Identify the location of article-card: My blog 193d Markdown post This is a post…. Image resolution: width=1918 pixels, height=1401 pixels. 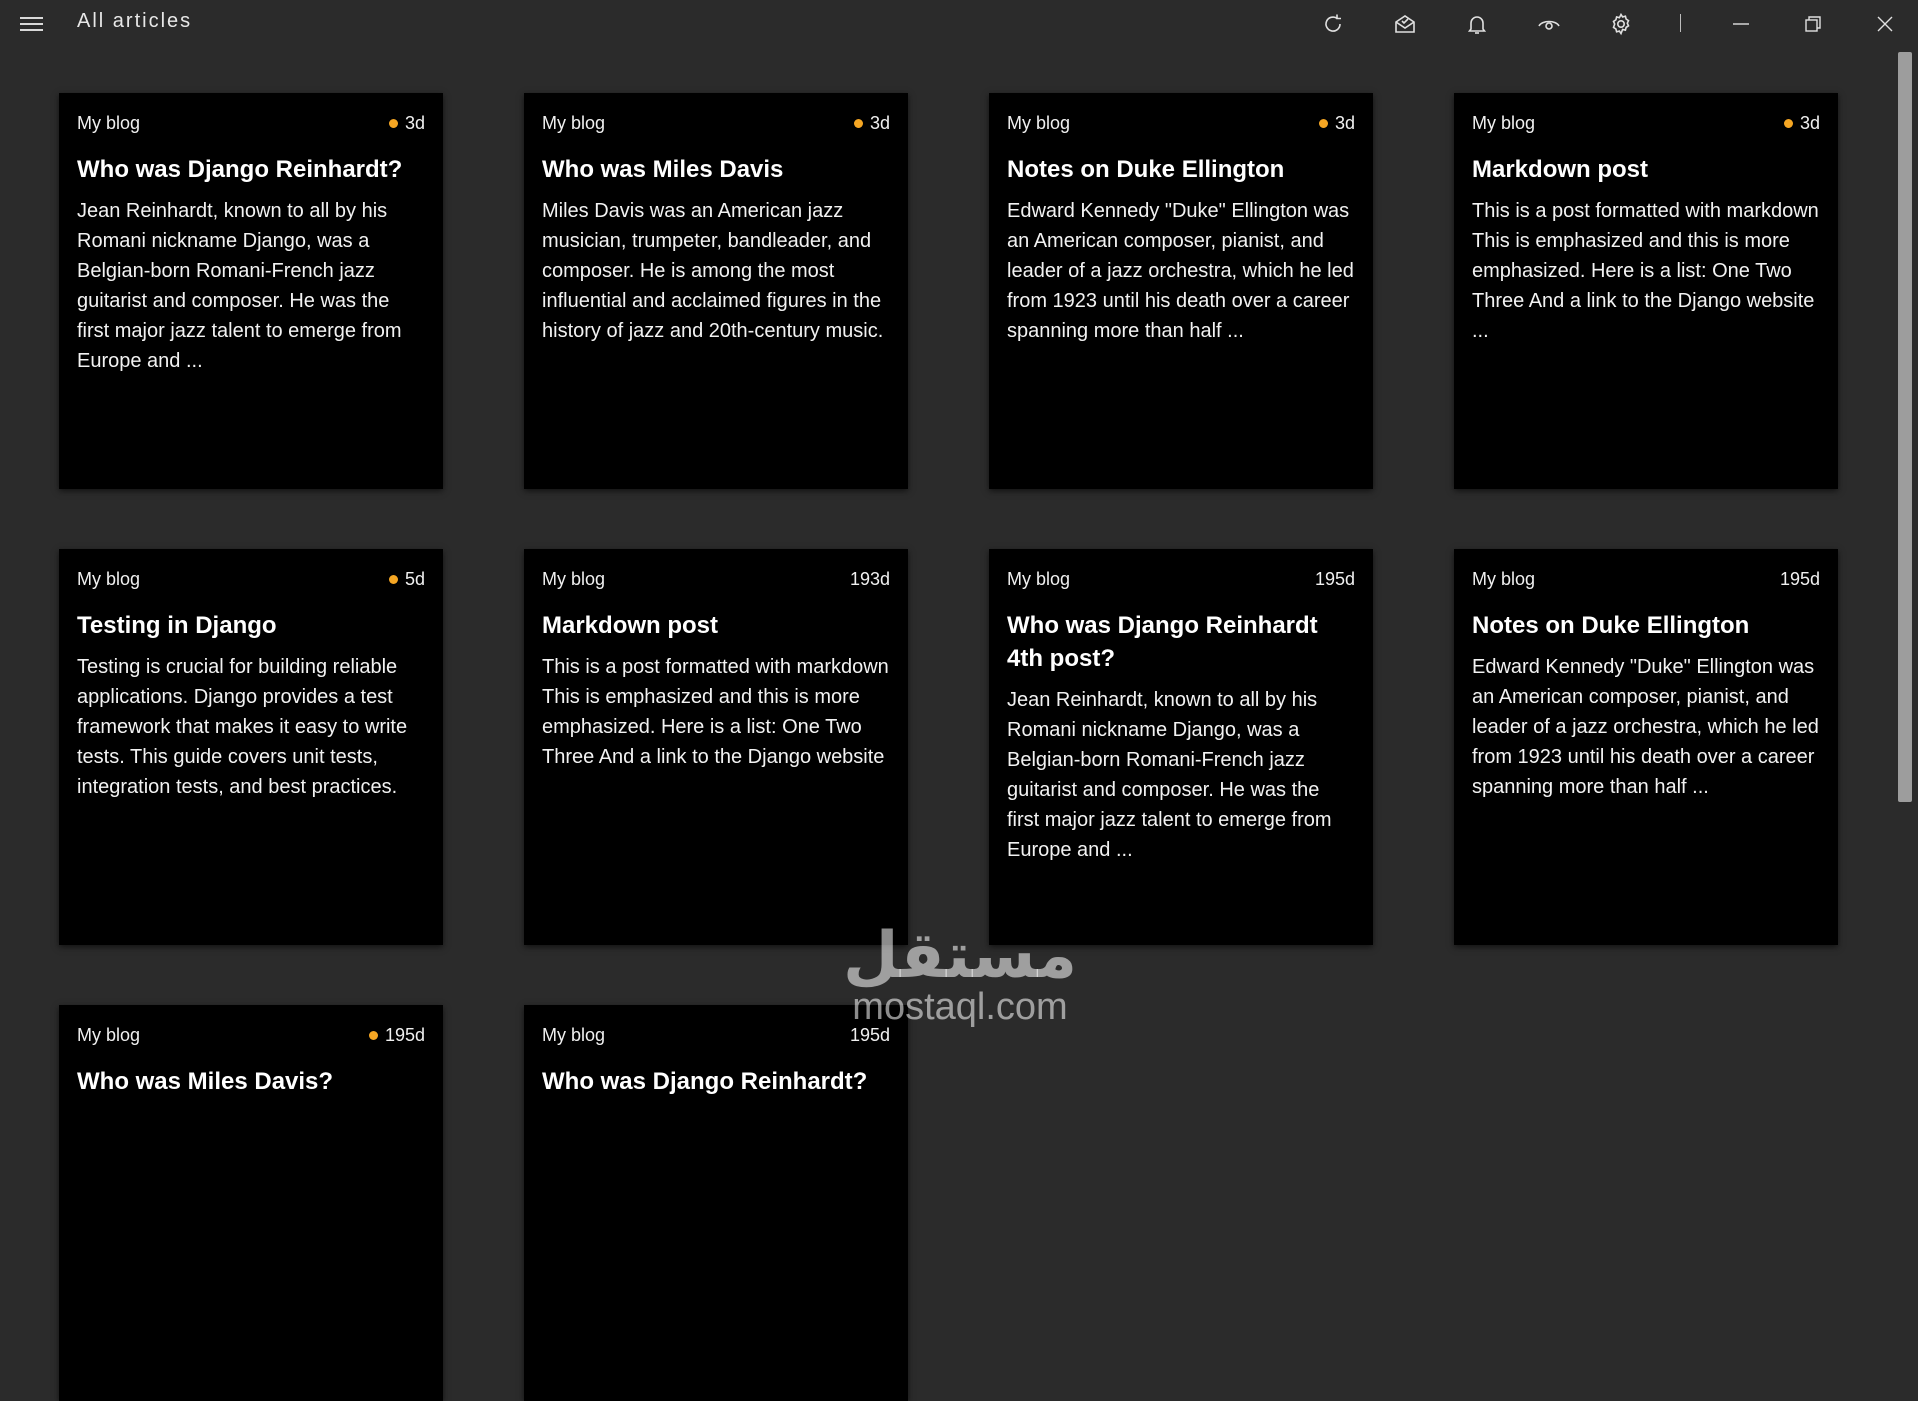
(716, 747).